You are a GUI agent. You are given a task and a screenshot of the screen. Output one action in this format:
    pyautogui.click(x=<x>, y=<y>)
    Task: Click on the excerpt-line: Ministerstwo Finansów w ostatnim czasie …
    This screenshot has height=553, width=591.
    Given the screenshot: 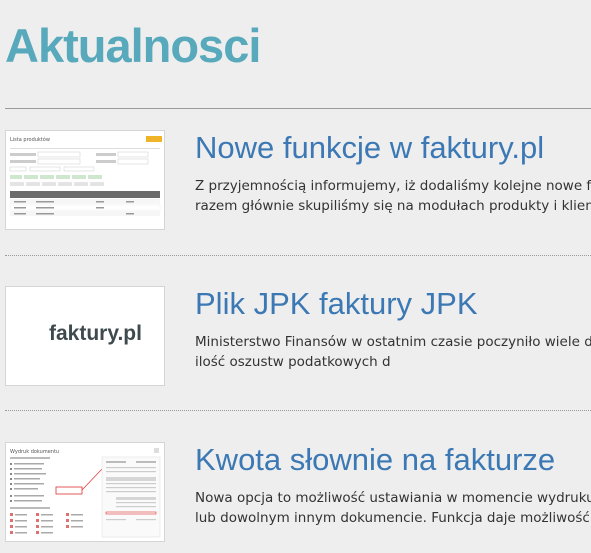 What is the action you would take?
    pyautogui.click(x=393, y=342)
    